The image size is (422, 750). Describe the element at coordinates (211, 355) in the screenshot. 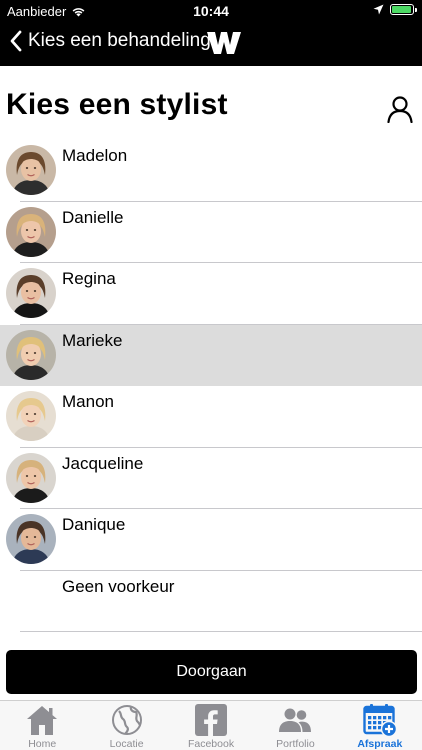

I see `stylist-row: Marieke` at that location.